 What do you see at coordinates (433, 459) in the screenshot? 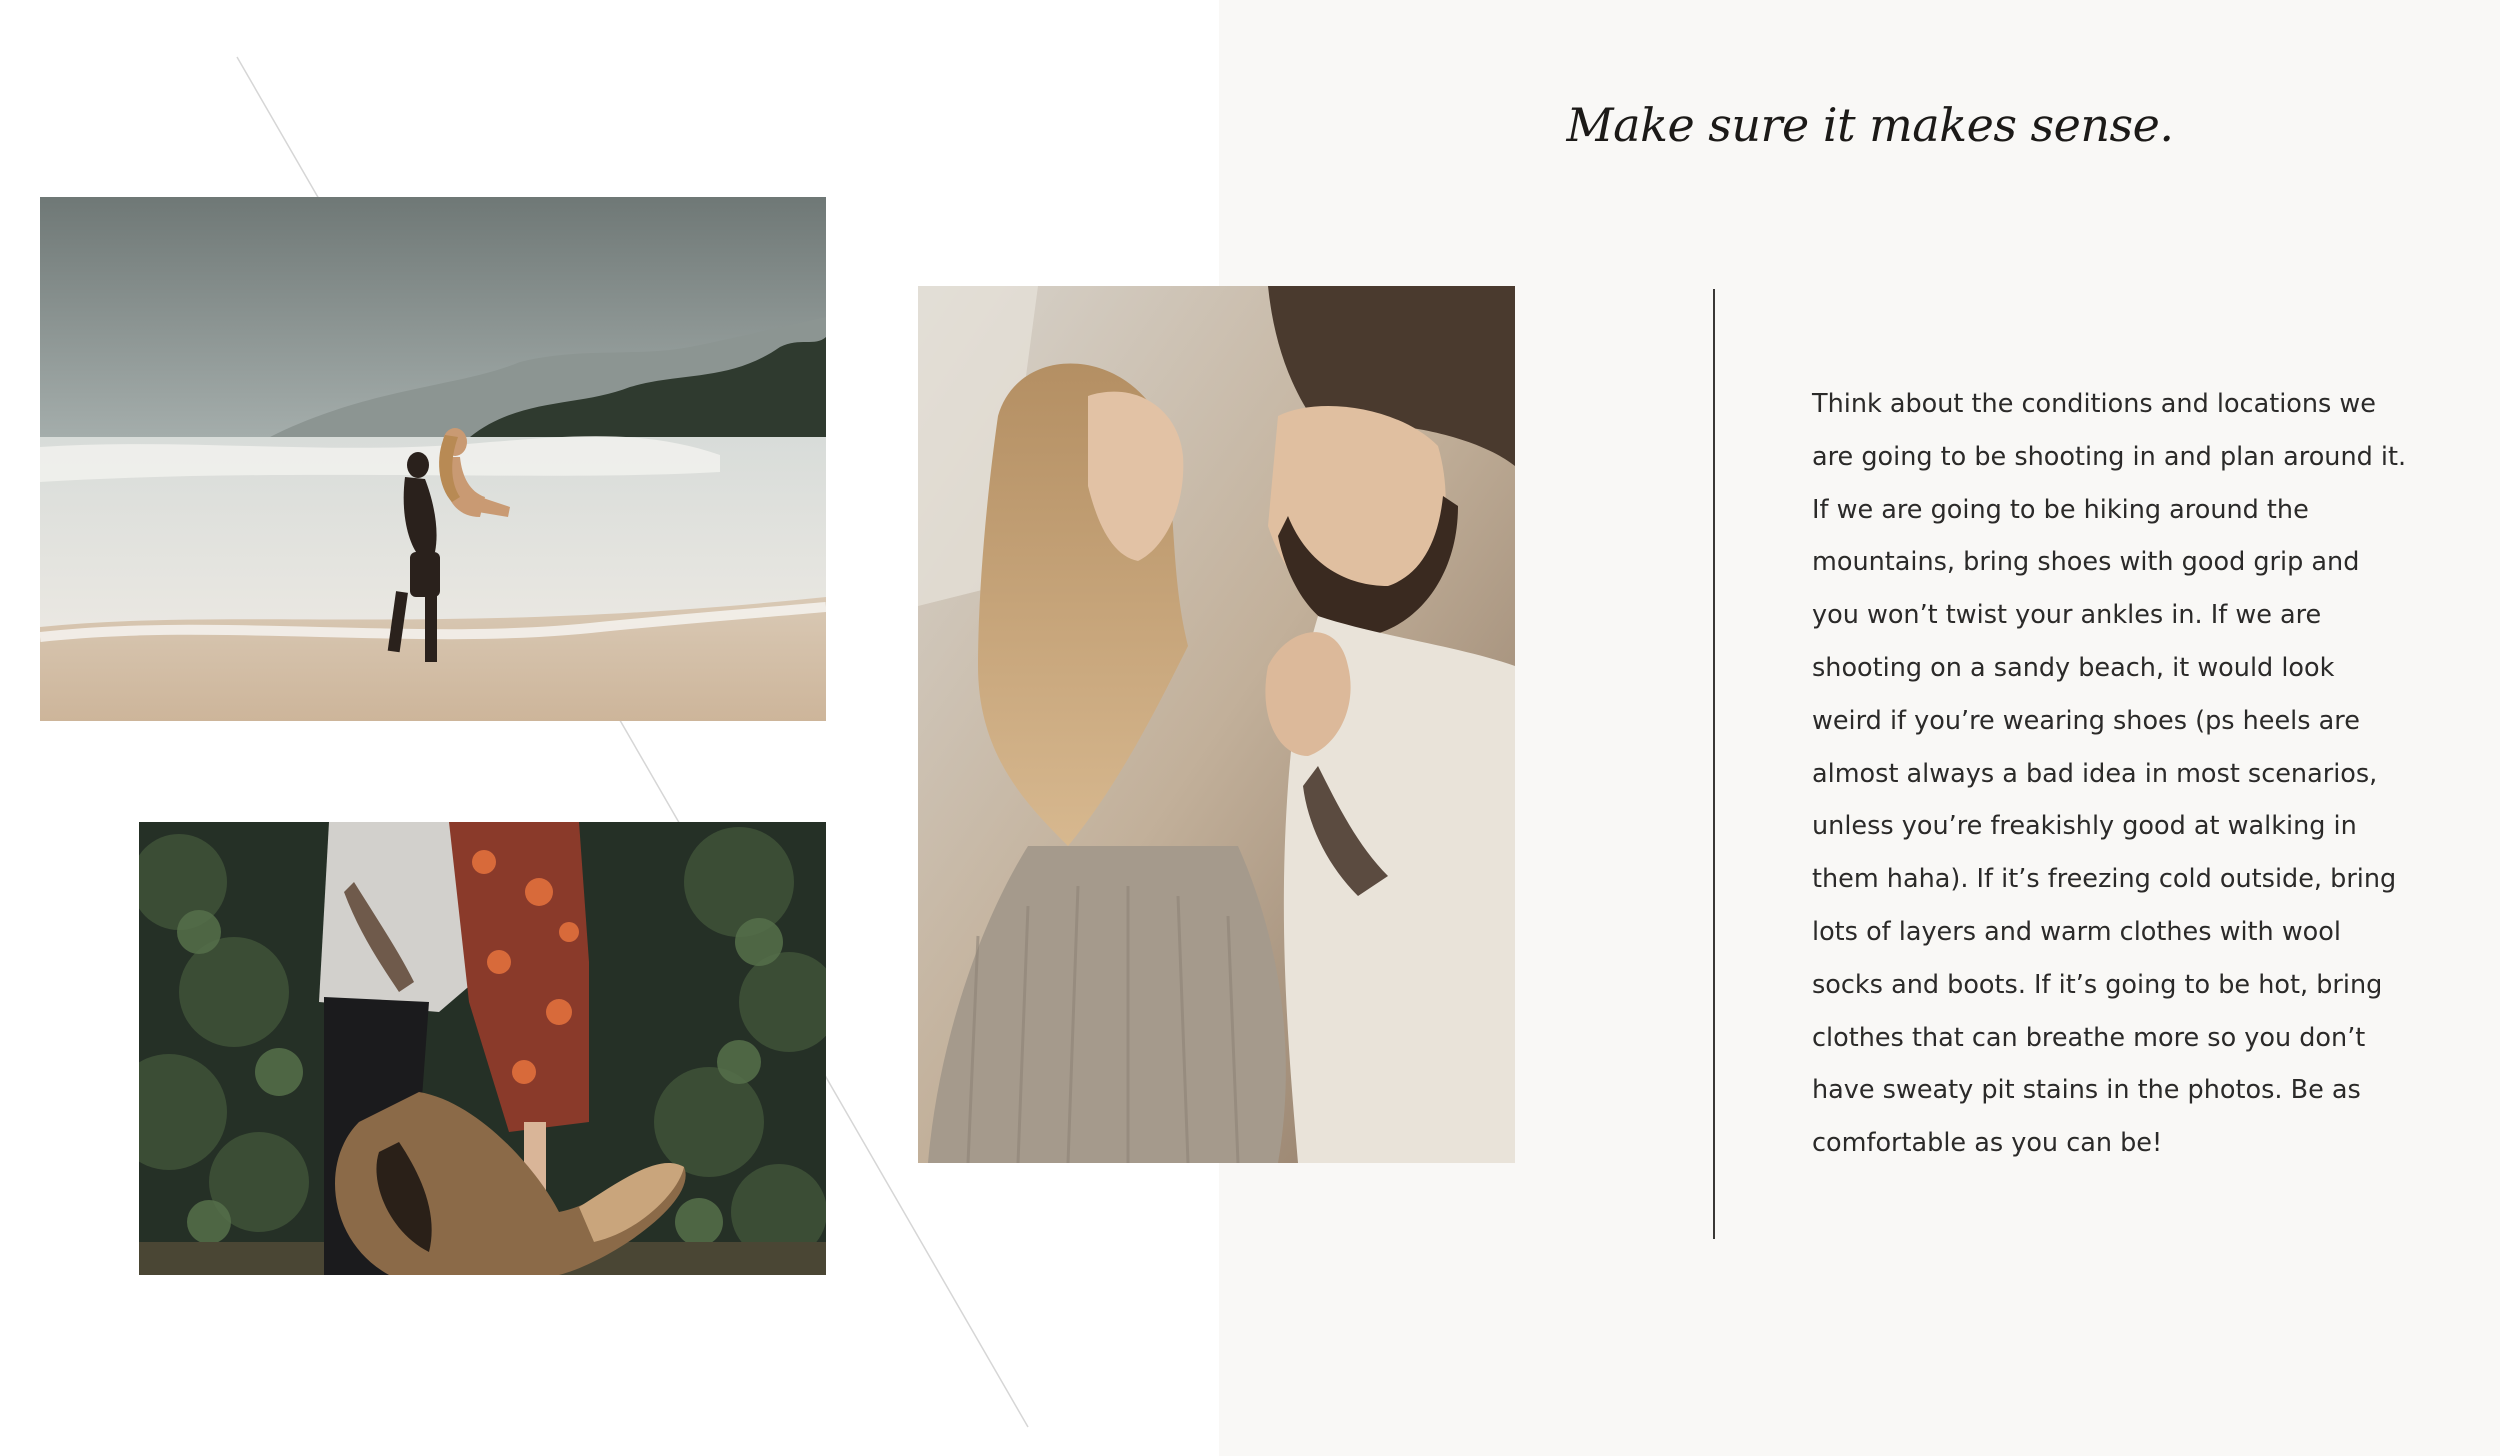
I see `beach-couple-photo` at bounding box center [433, 459].